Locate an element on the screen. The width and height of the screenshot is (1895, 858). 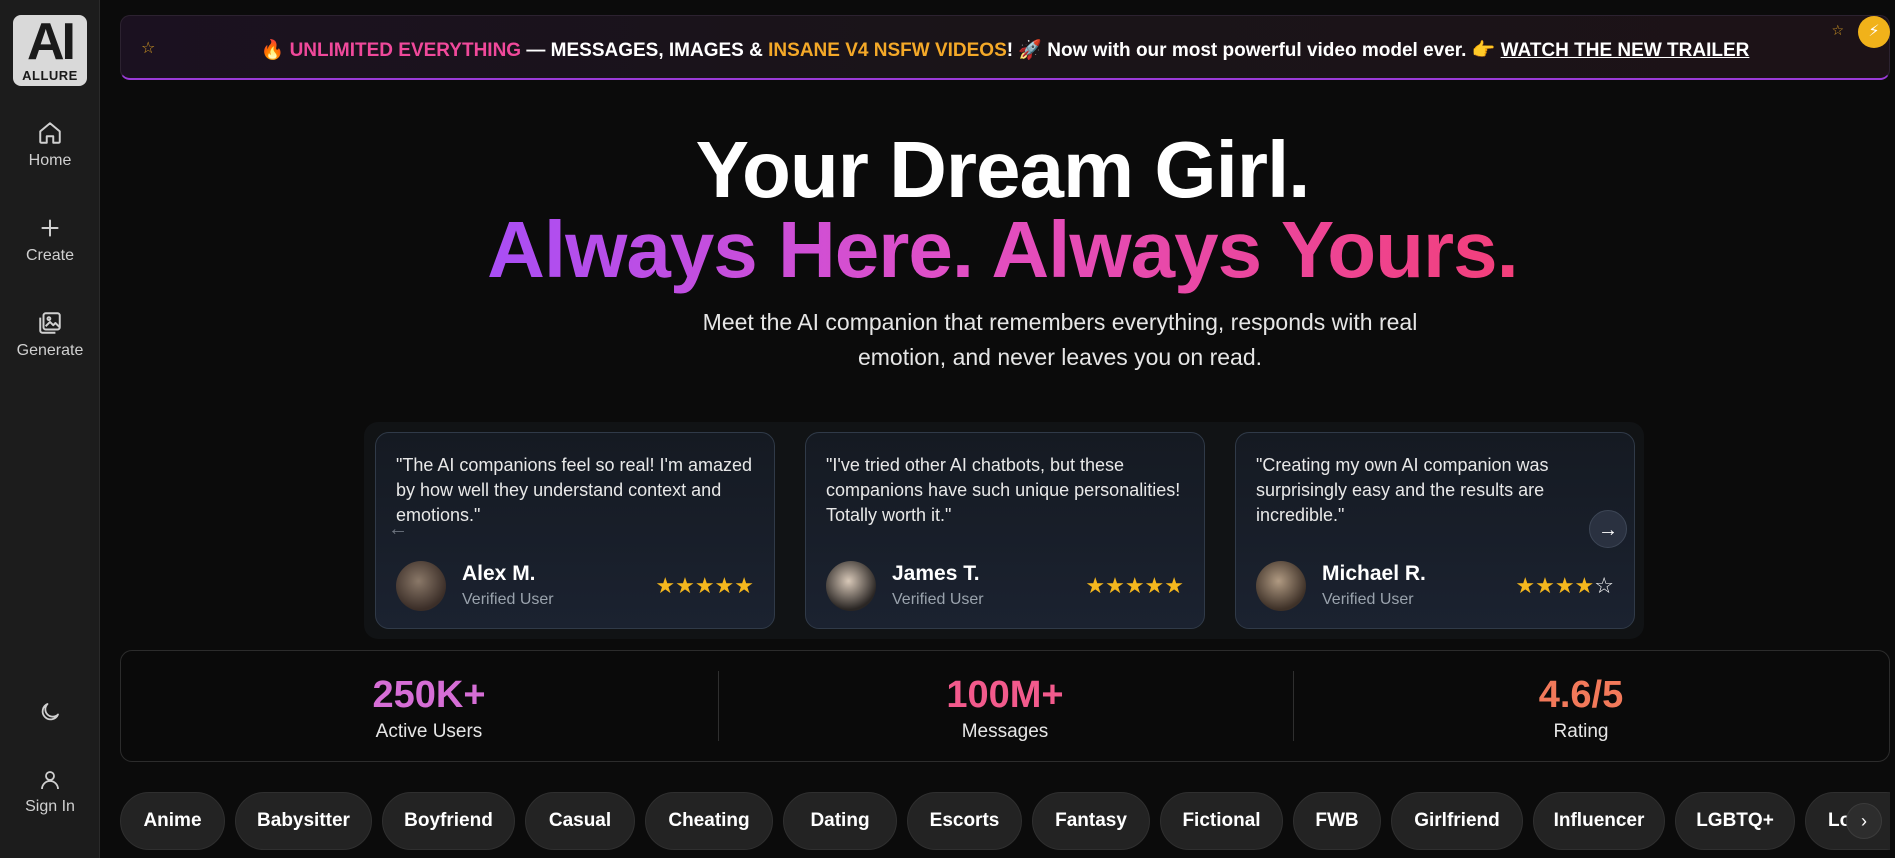
banner-highlight: UNLIMITED EVERYTHING is located at coordinates (405, 50).